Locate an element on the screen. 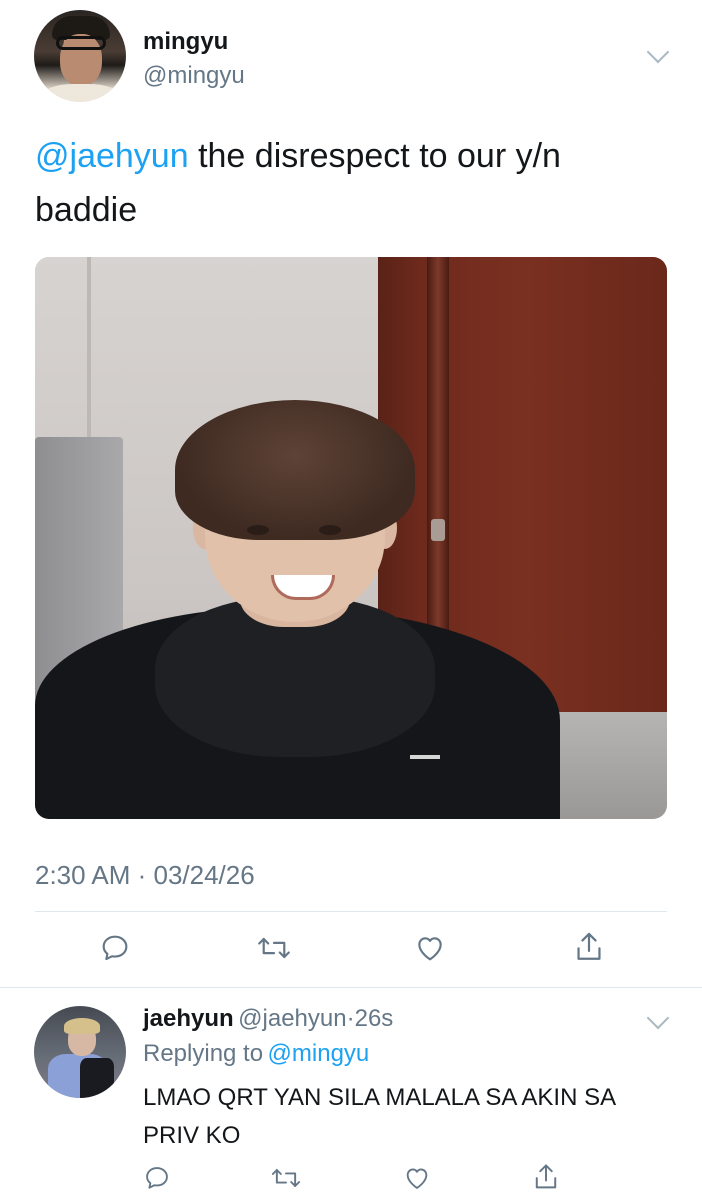 The image size is (702, 1200). photo-hair is located at coordinates (295, 470).